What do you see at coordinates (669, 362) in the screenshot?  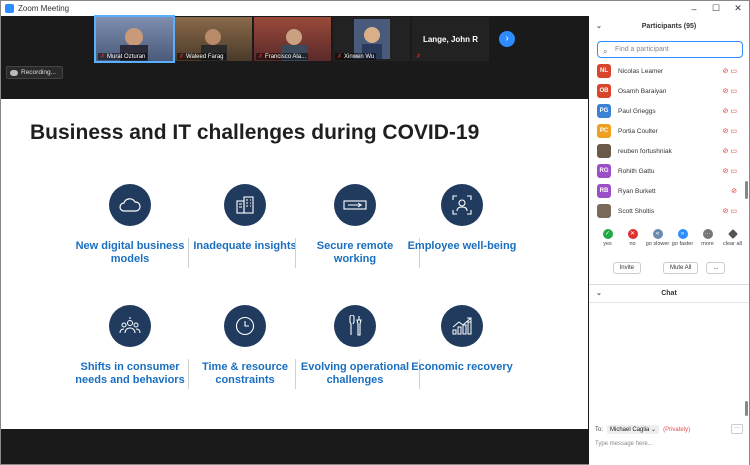 I see `chat-messages` at bounding box center [669, 362].